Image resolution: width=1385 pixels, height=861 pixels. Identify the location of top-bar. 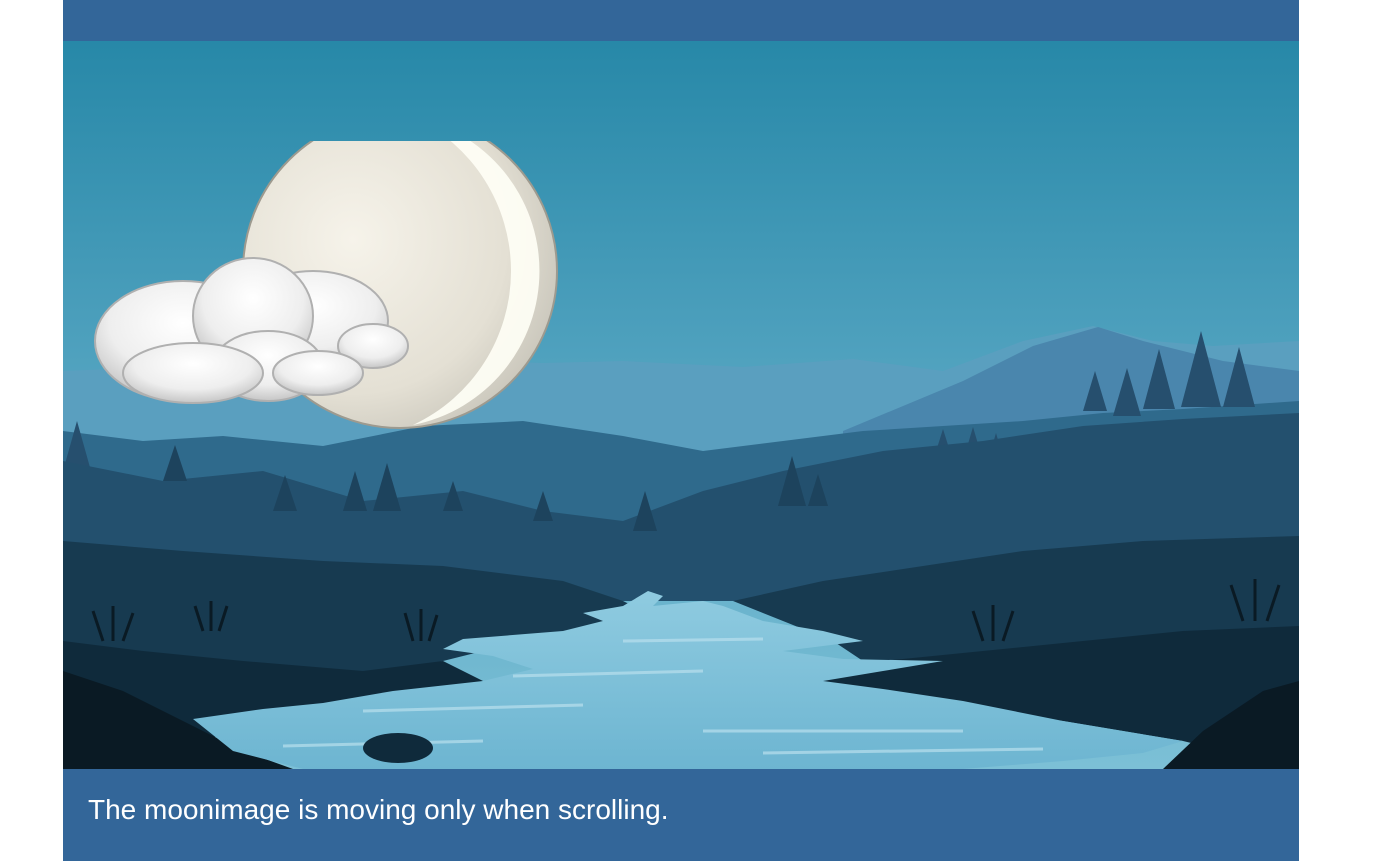
(681, 20).